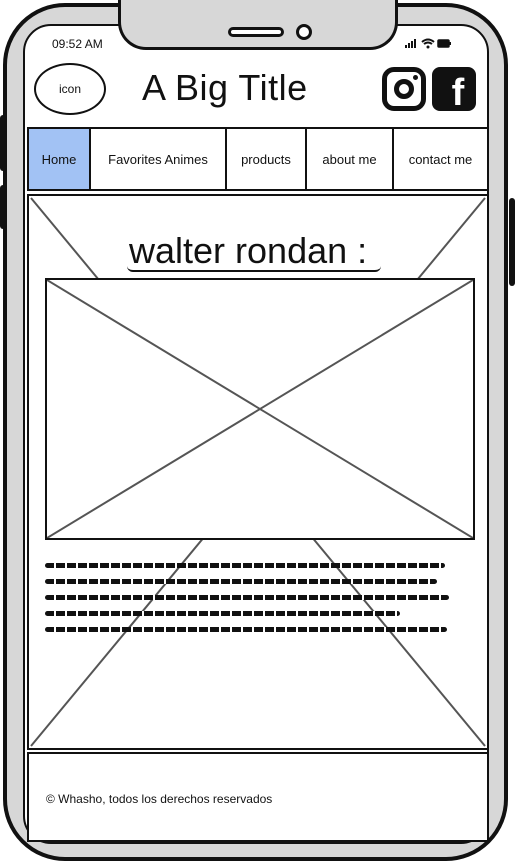 This screenshot has width=515, height=867. I want to click on nav-item-label: Home, so click(59, 159).